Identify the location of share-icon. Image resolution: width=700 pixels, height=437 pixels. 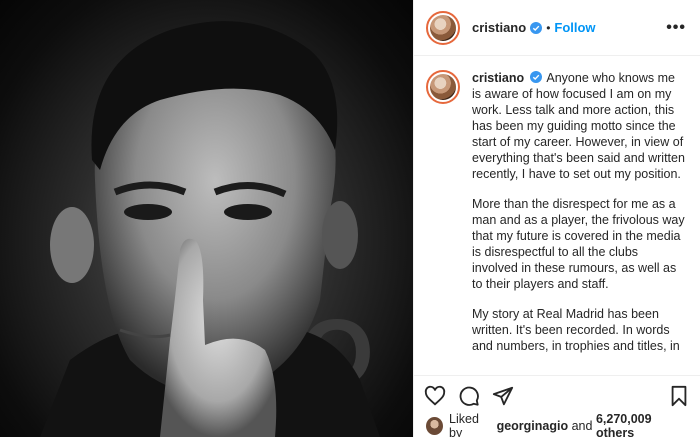
(503, 396).